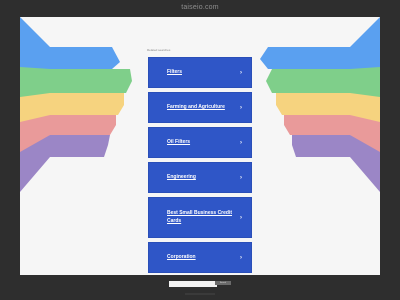 The height and width of the screenshot is (300, 400). Describe the element at coordinates (200, 257) in the screenshot. I see `related-link-corporation: Corporation ›` at that location.